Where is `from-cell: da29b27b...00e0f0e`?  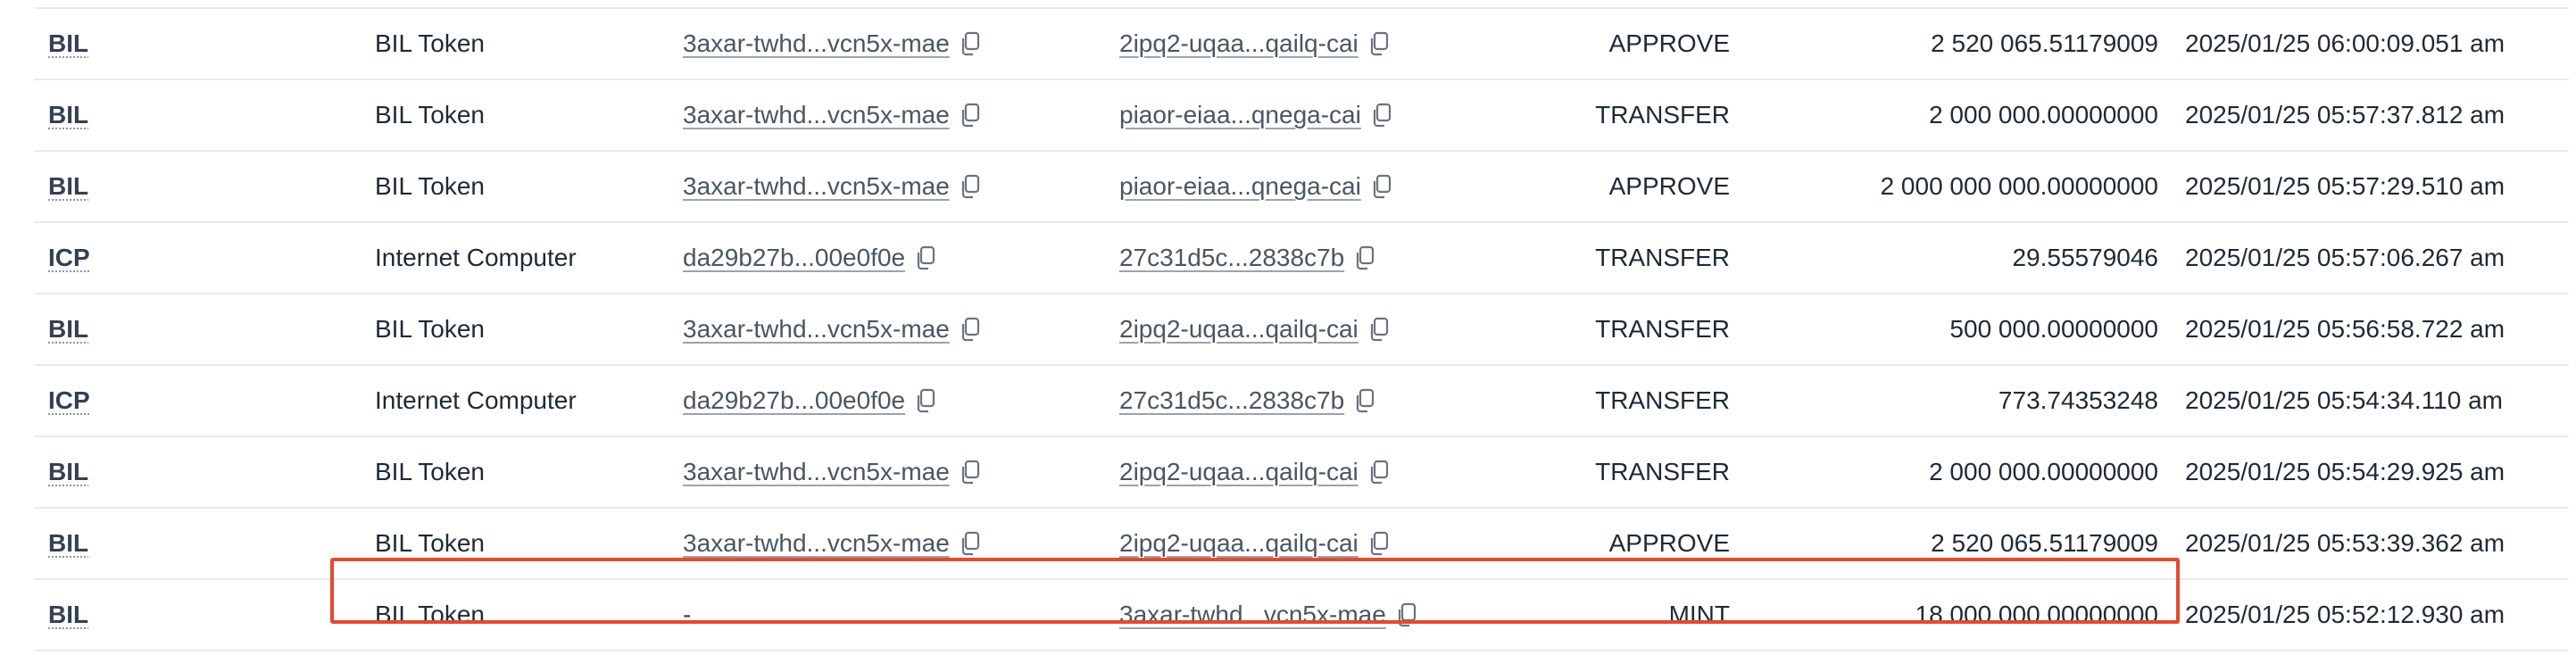
from-cell: da29b27b...00e0f0e is located at coordinates (809, 400).